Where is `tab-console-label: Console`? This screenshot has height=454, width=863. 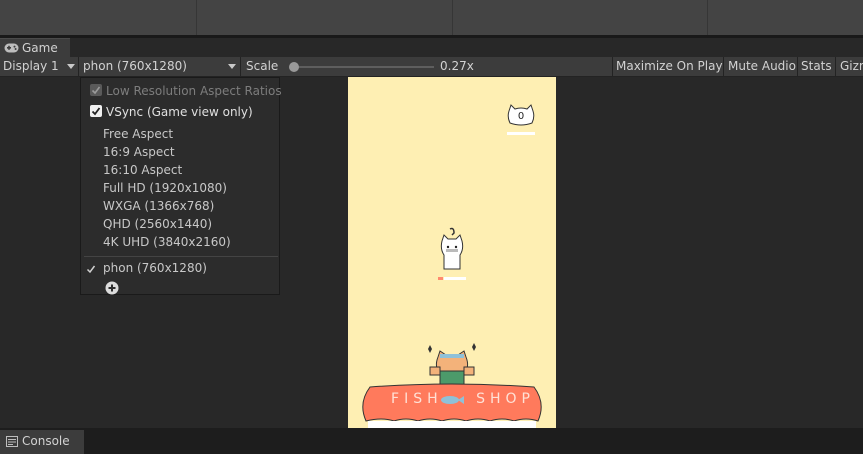 tab-console-label: Console is located at coordinates (46, 441).